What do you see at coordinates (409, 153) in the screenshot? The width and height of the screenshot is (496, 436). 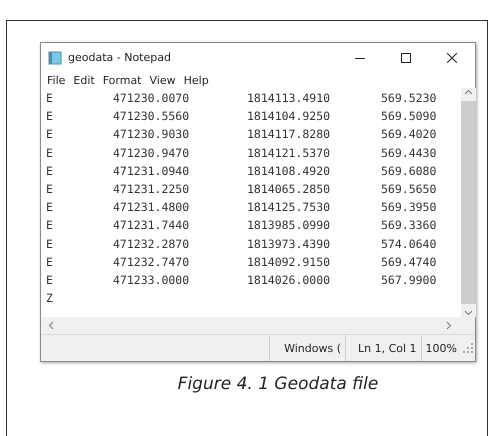 I see `text-line-value: 569.4430` at bounding box center [409, 153].